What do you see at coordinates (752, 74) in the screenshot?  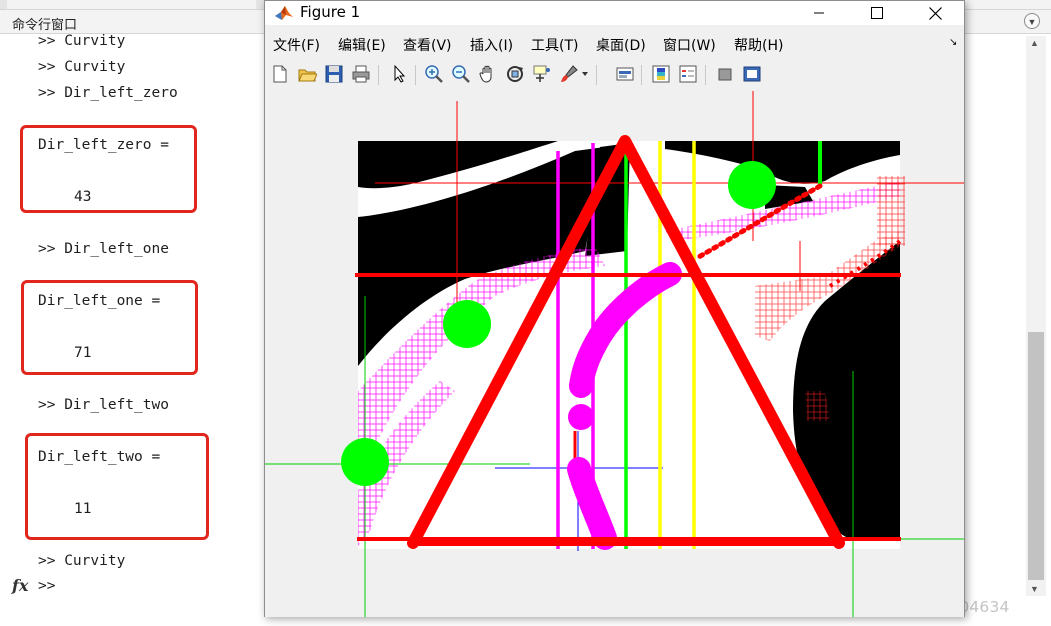 I see `show-plot-tools-icon` at bounding box center [752, 74].